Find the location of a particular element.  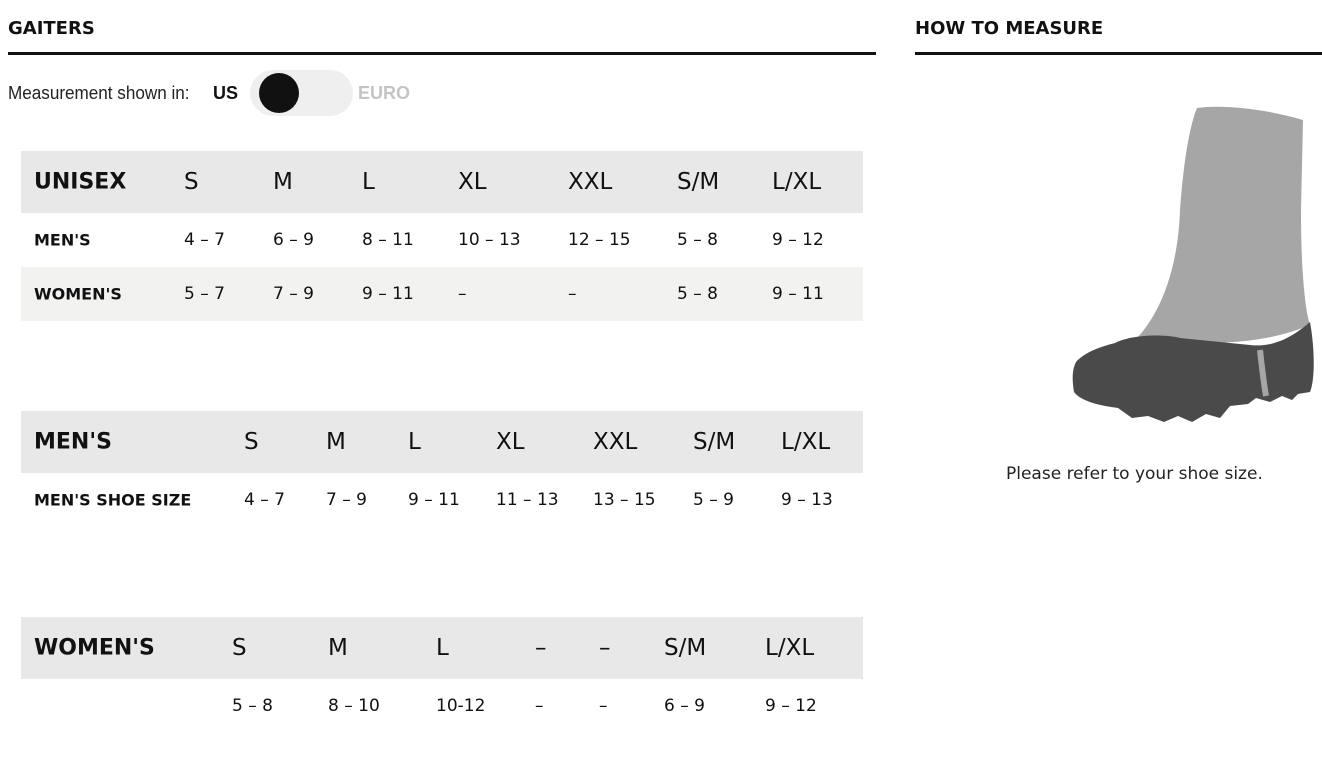

row-label: MEN'S is located at coordinates (62, 240).